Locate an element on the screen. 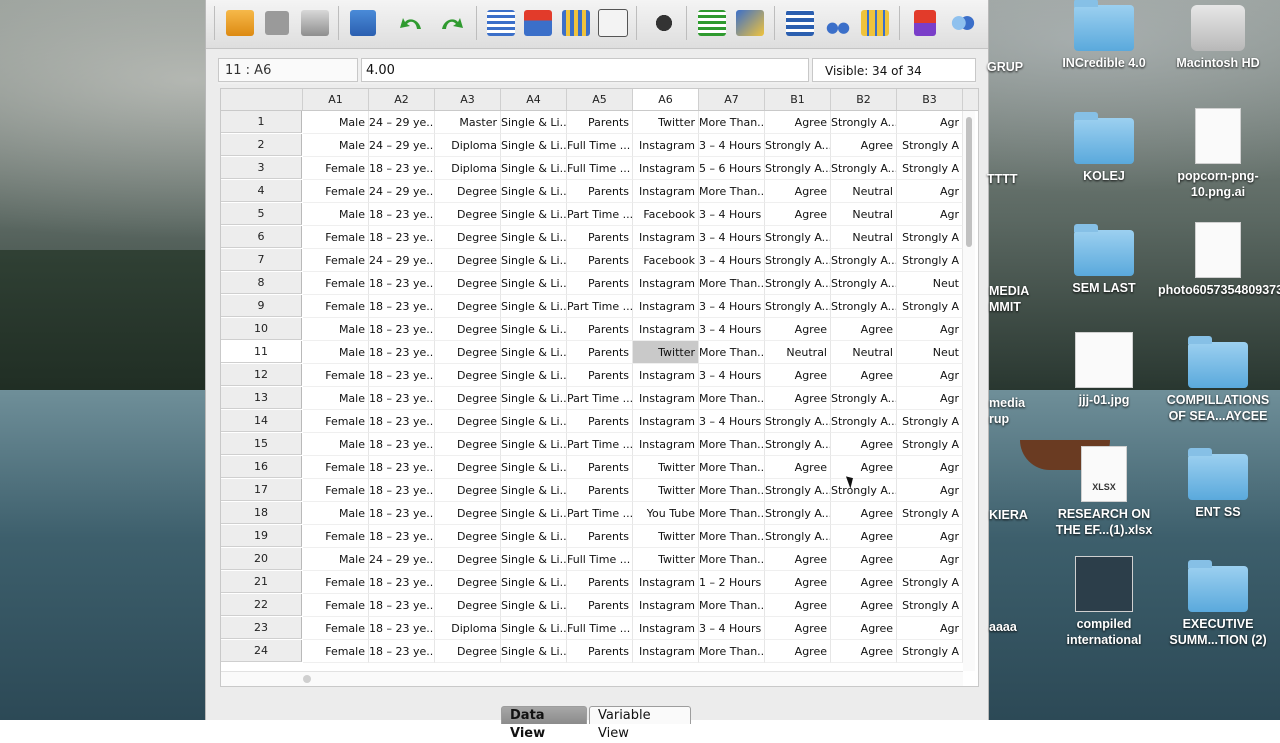 This screenshot has width=1280, height=743. open-folder-icon is located at coordinates (240, 23).